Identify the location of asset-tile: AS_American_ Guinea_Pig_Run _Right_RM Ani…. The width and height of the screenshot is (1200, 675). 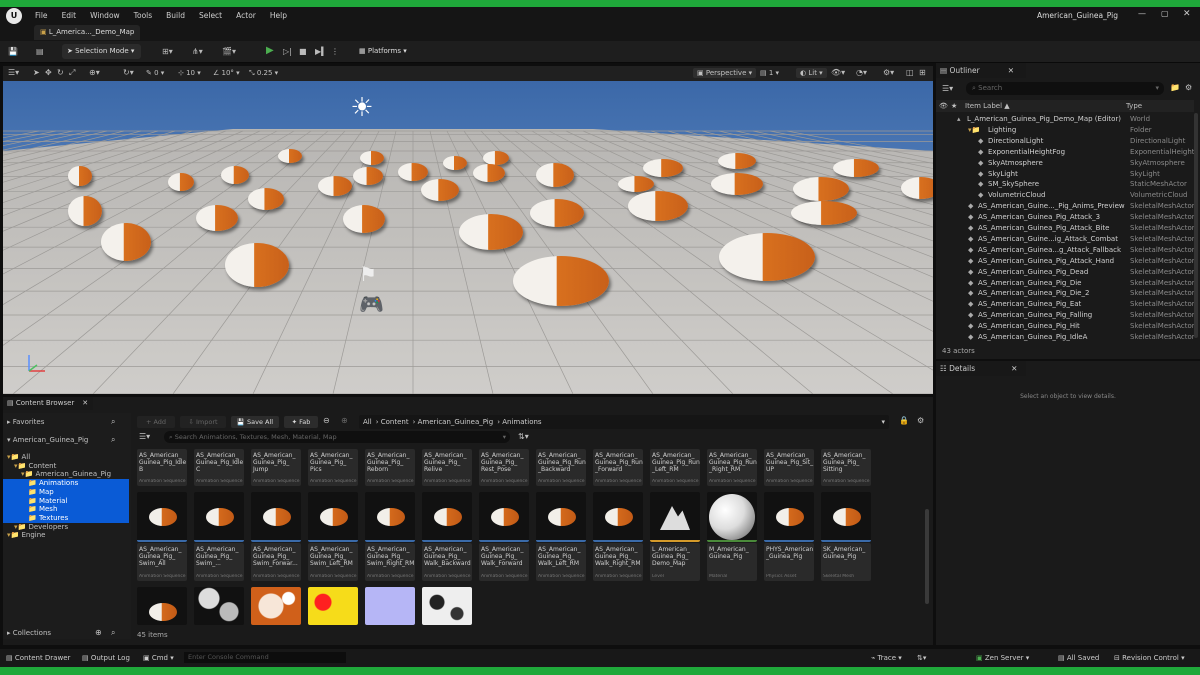
(732, 467).